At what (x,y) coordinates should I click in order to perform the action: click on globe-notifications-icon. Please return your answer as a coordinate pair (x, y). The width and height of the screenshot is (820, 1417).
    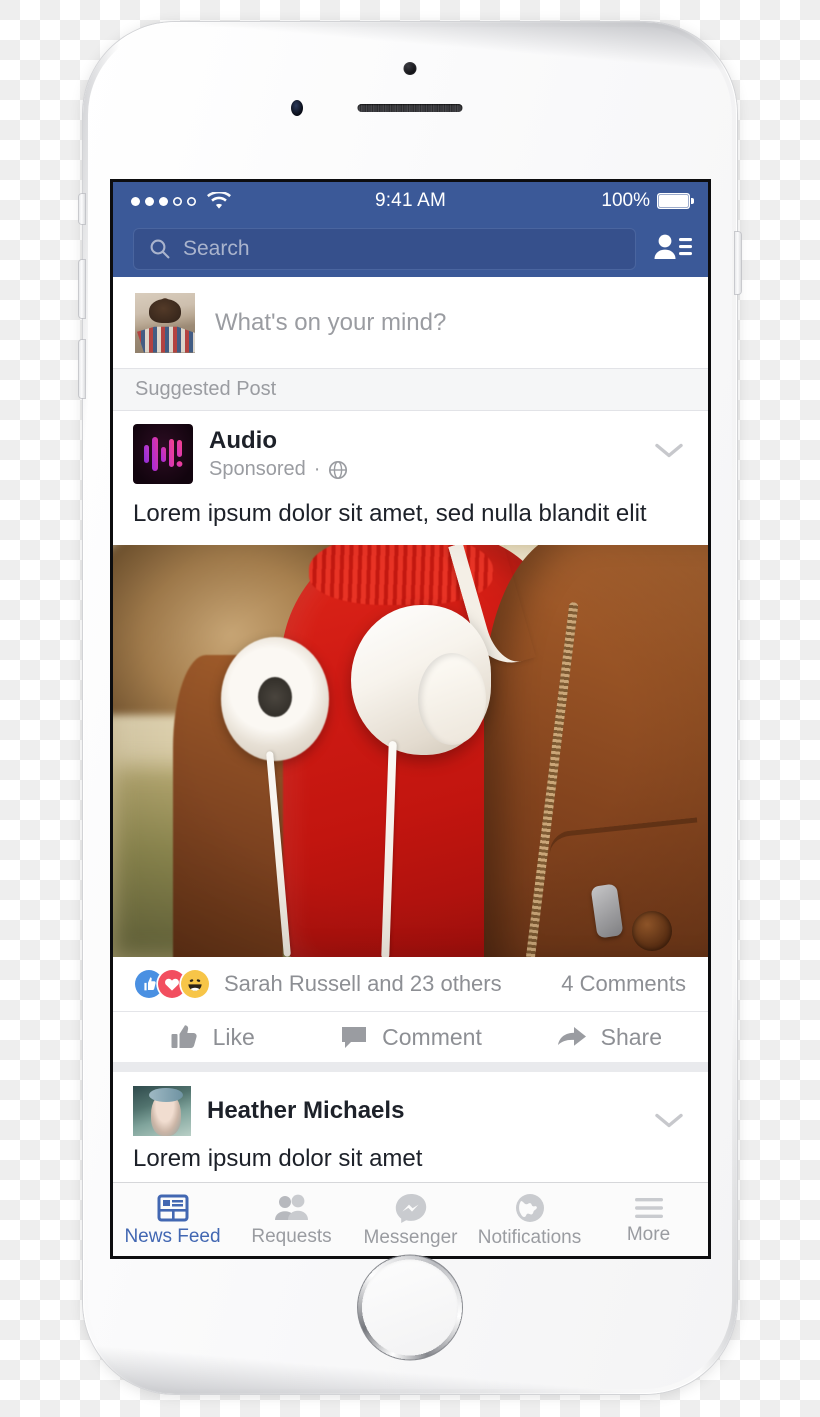
    Looking at the image, I should click on (529, 1208).